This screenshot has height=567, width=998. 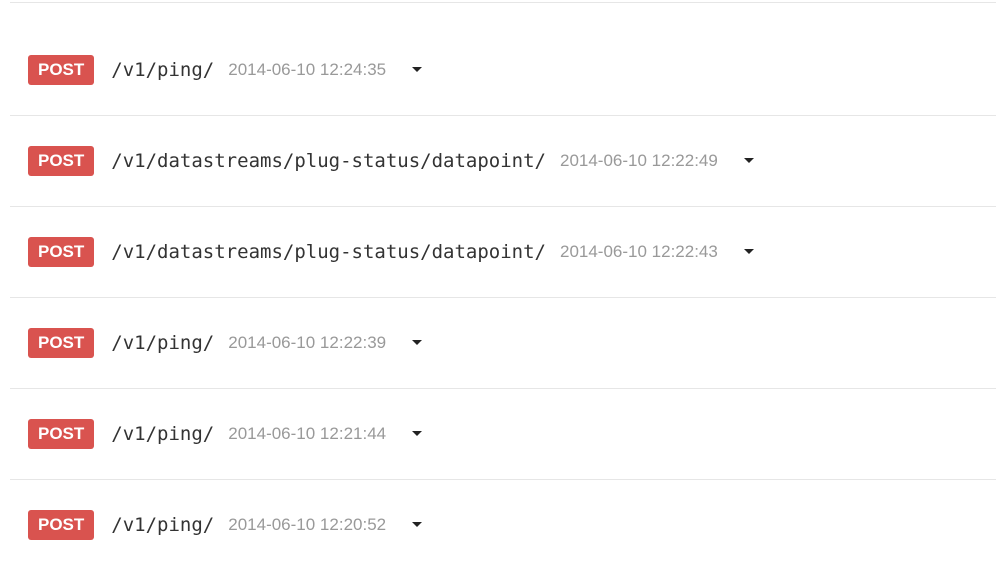 I want to click on request-timestamp: 2014-06-10 12:22:49, so click(x=638, y=160).